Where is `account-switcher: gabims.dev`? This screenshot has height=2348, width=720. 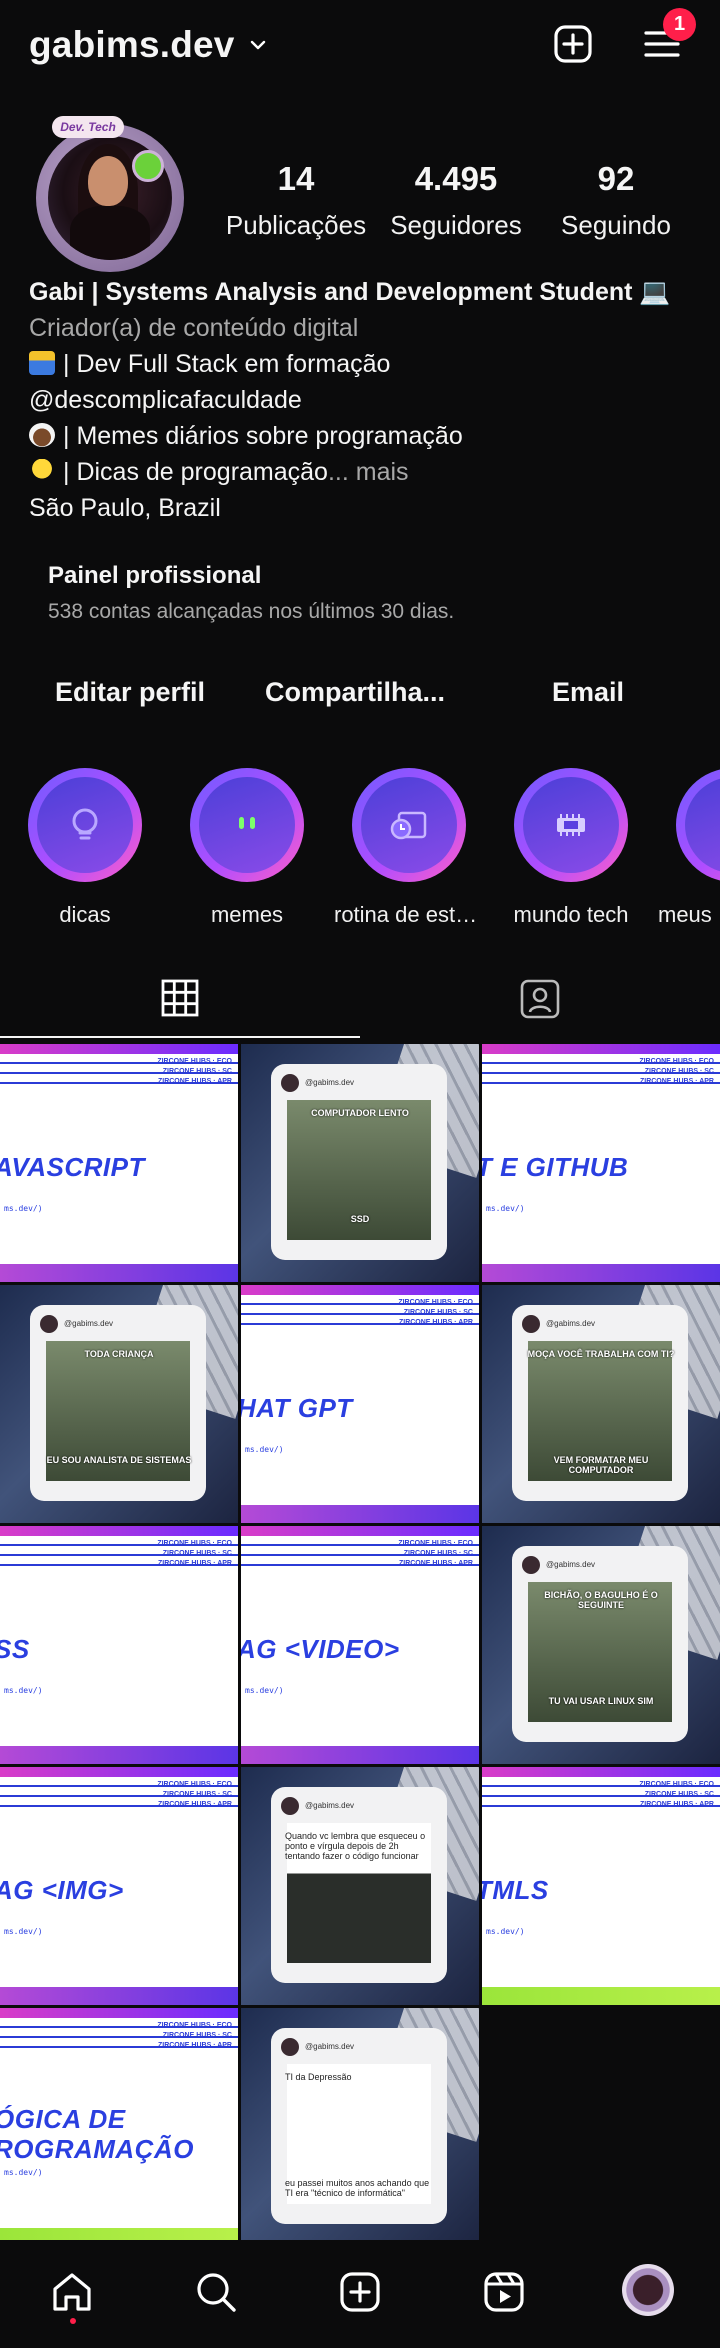
account-switcher: gabims.dev is located at coordinates (148, 45).